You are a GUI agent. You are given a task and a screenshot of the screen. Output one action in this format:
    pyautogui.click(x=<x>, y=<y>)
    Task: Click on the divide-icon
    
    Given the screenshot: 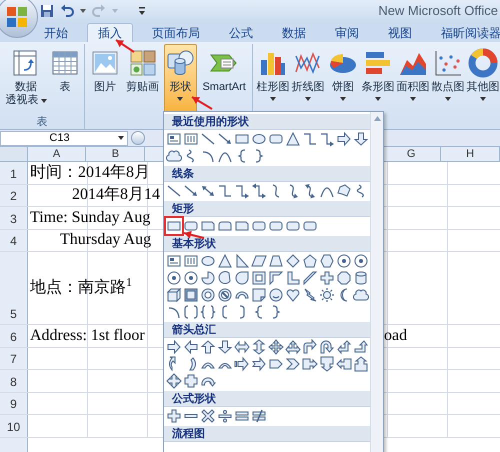 What is the action you would take?
    pyautogui.click(x=225, y=416)
    